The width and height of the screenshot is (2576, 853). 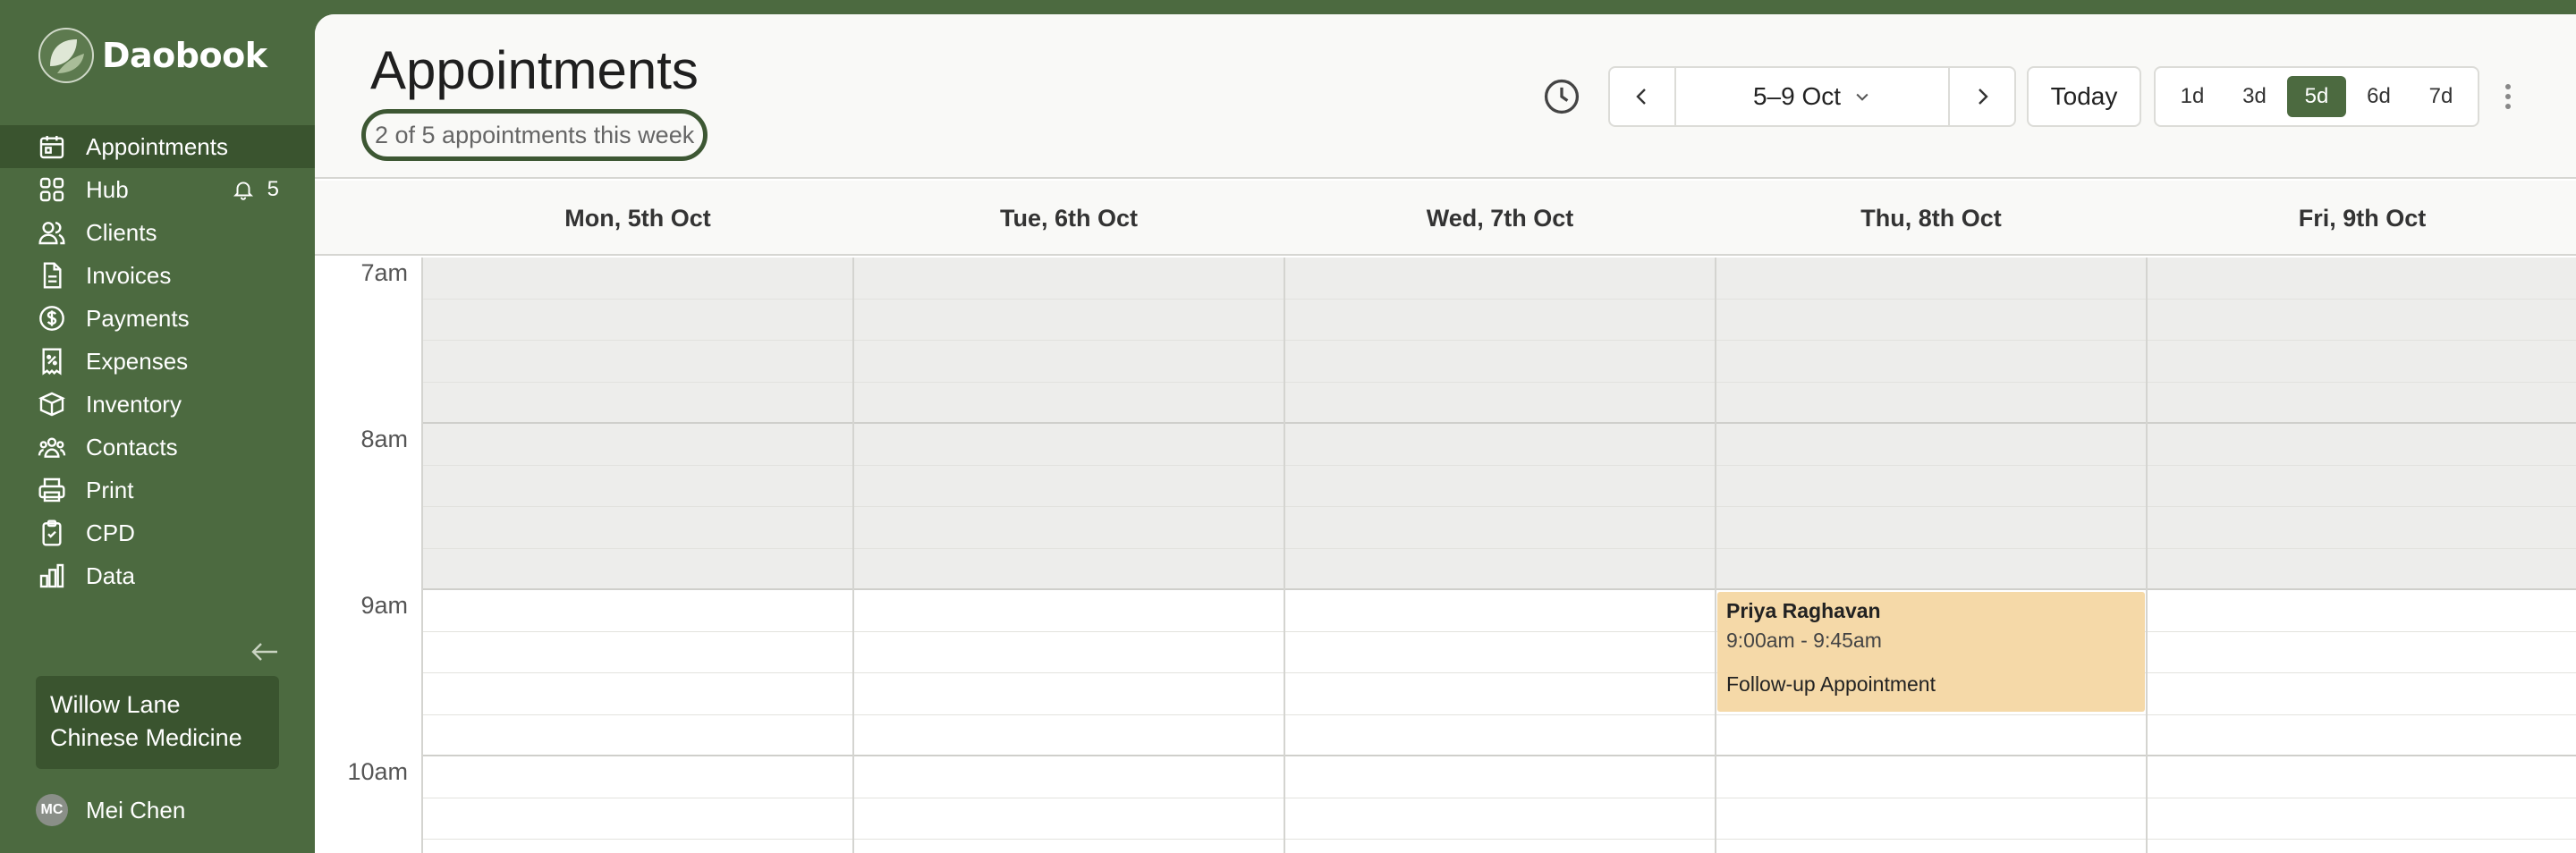 I want to click on view-6d-button: 6d, so click(x=2379, y=96).